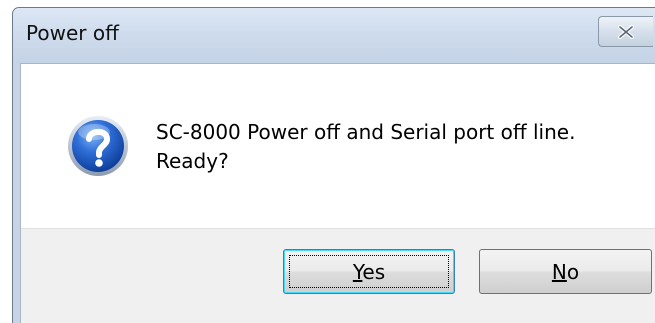 The width and height of the screenshot is (655, 323). Describe the element at coordinates (559, 271) in the screenshot. I see `no-accelerator: N` at that location.